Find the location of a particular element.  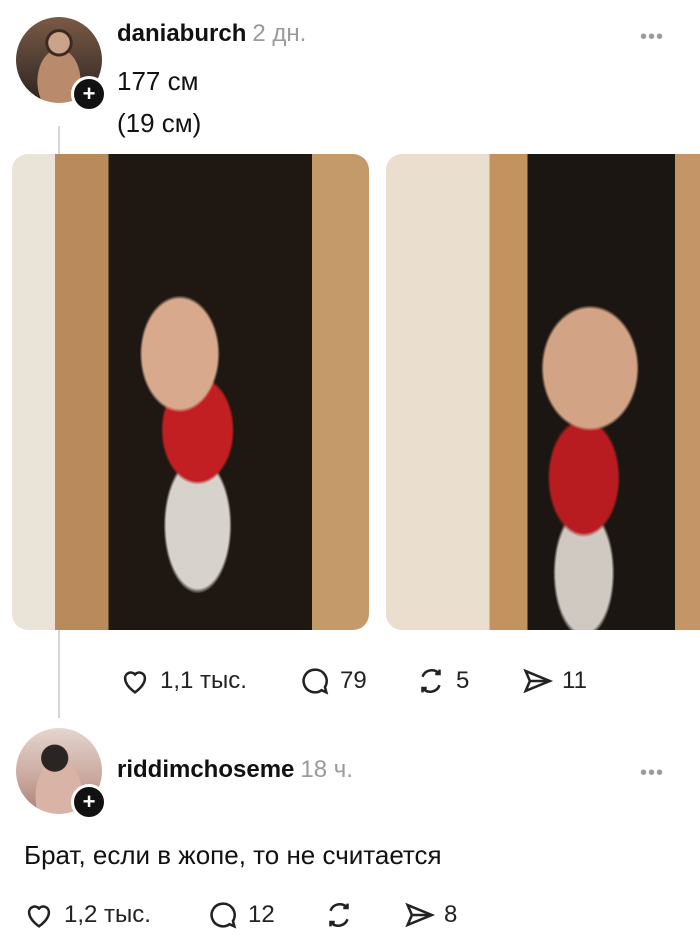

like-button: 1,2 тыс. is located at coordinates (86, 915).